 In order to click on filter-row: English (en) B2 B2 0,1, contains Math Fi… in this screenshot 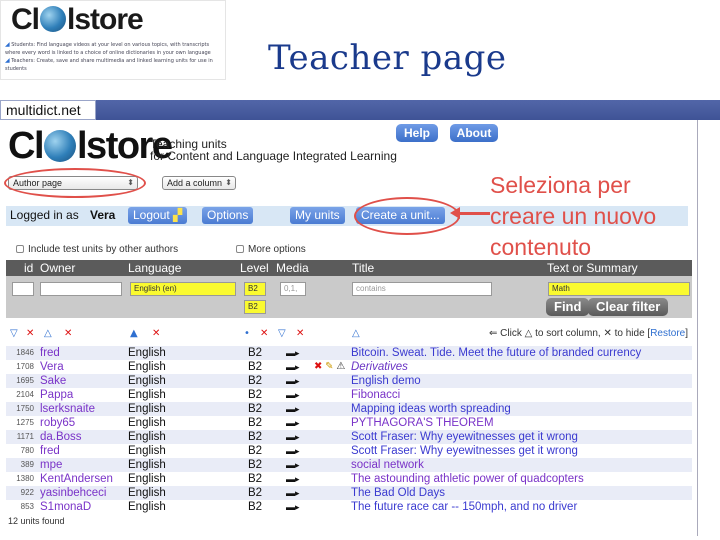, I will do `click(349, 297)`.